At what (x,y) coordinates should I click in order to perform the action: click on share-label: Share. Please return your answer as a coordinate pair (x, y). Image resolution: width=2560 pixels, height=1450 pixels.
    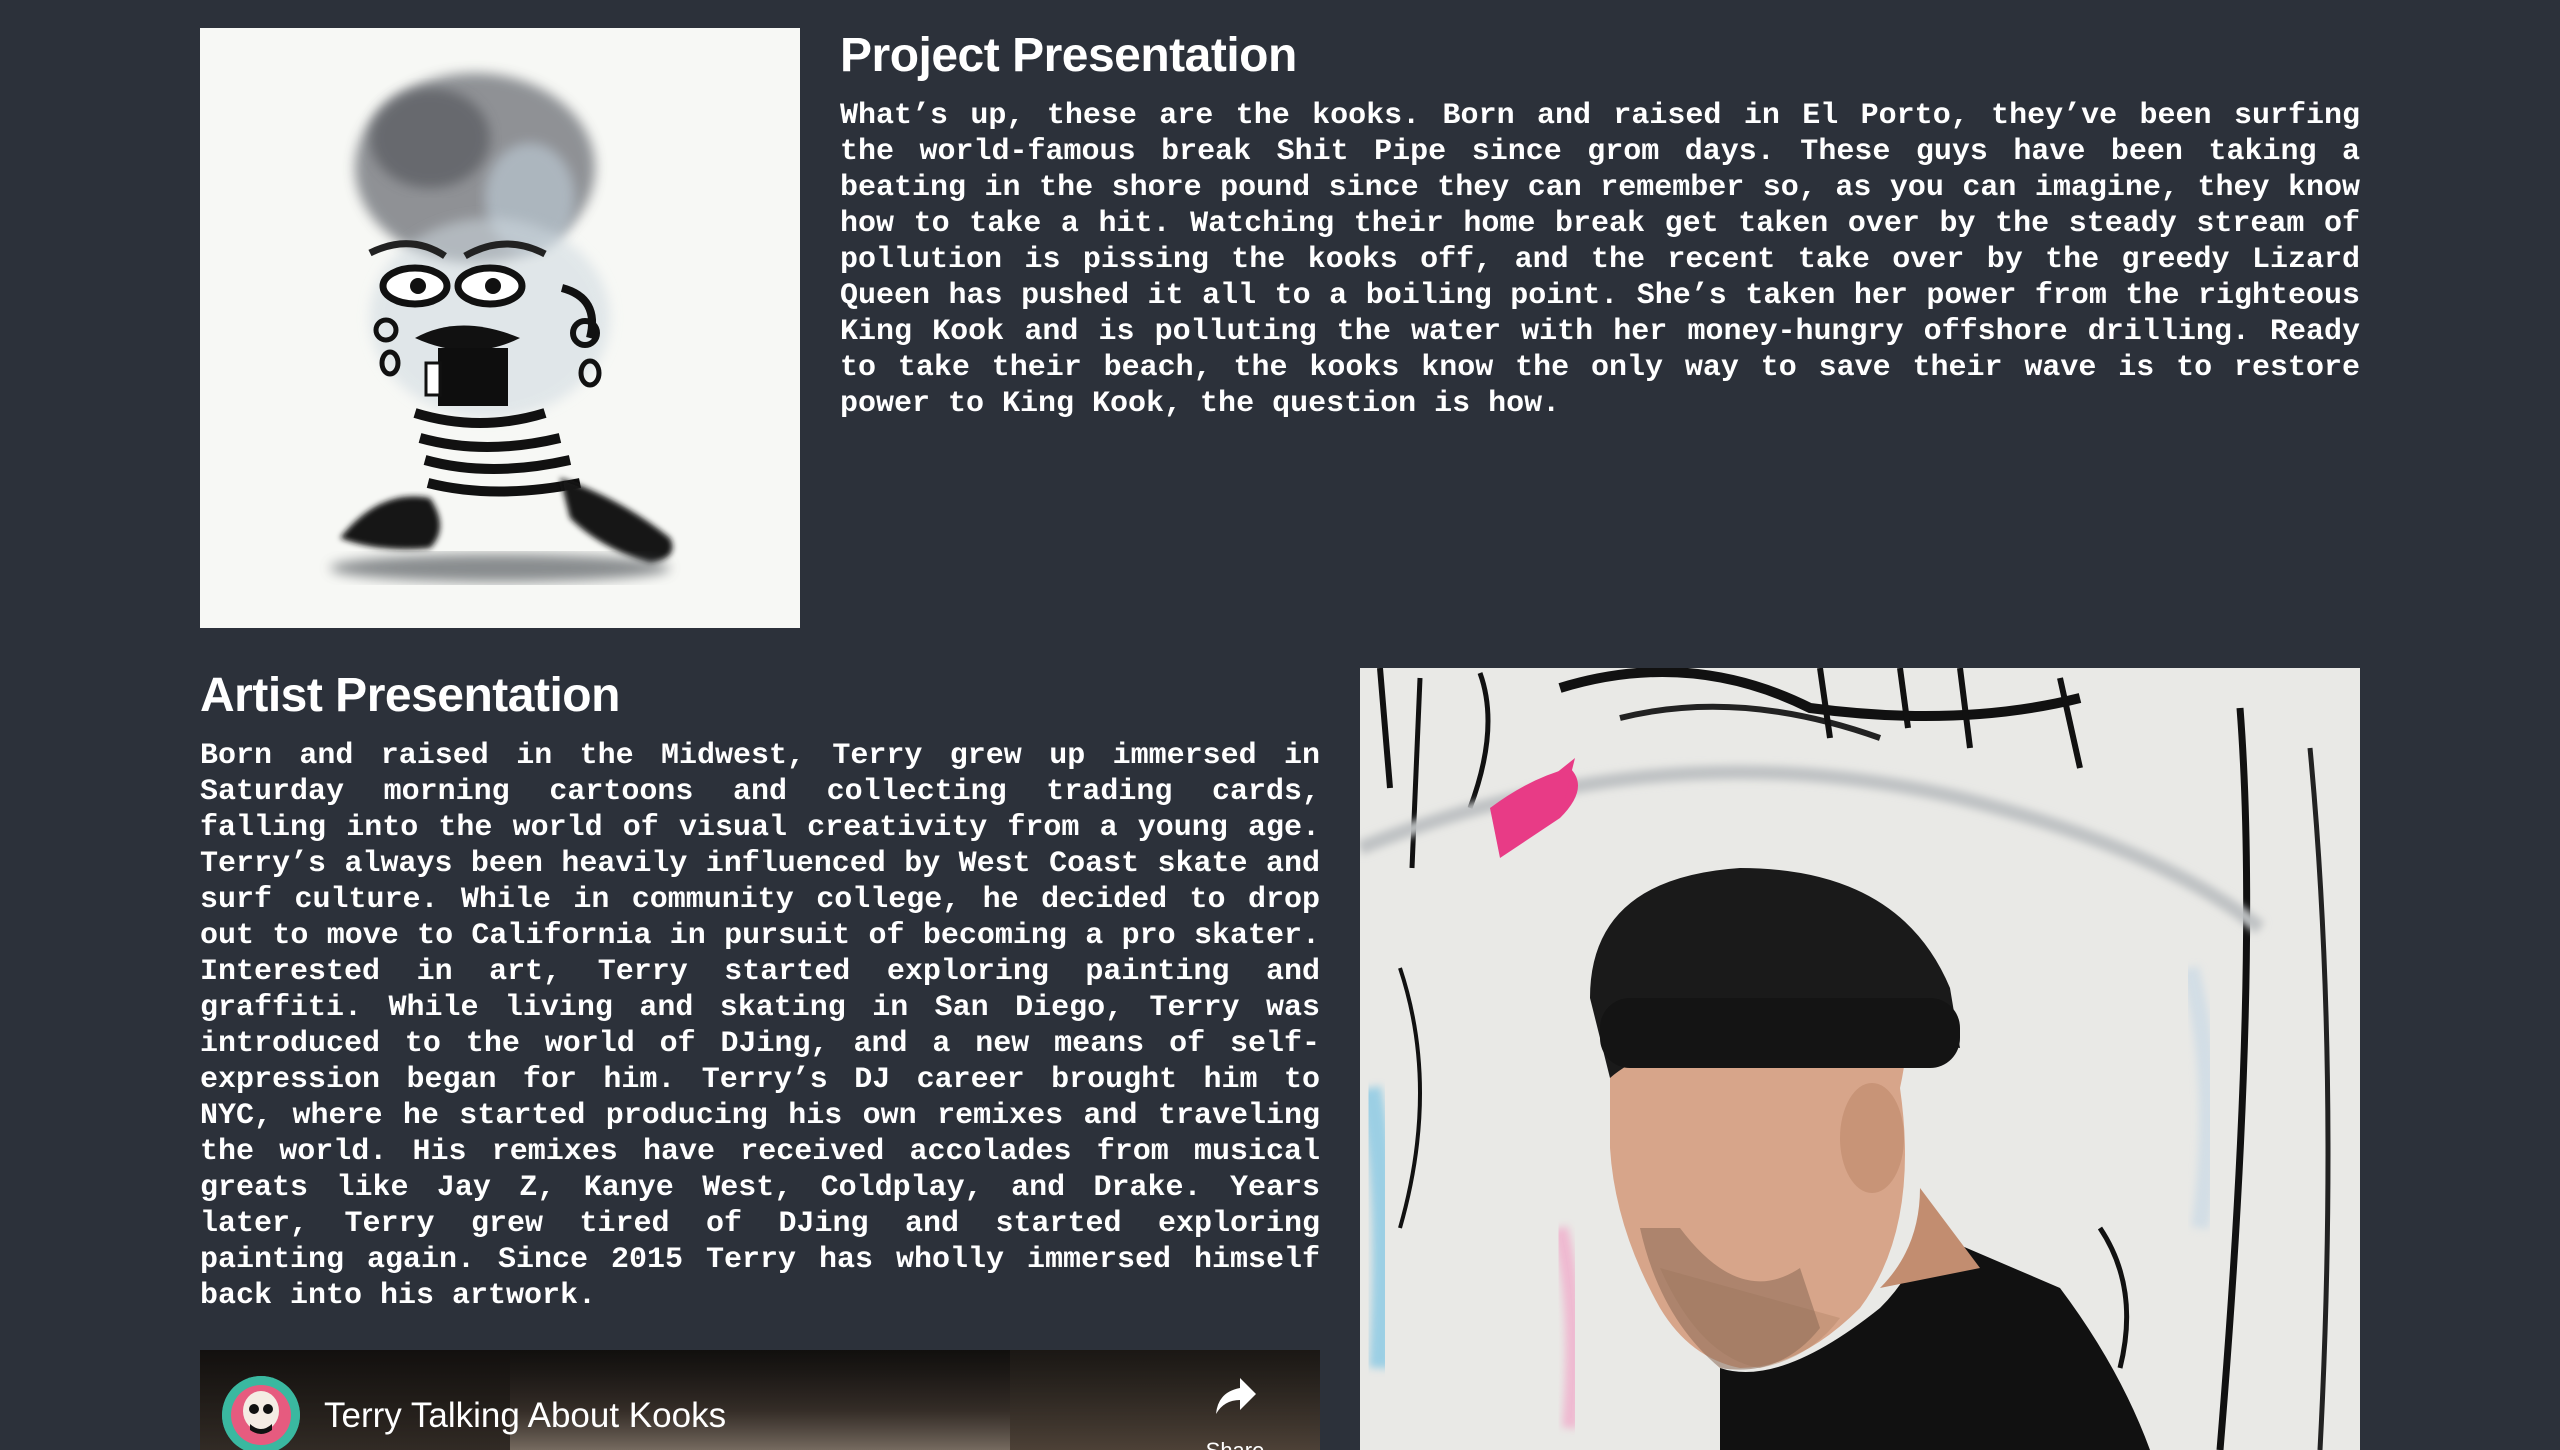
    Looking at the image, I should click on (1235, 1444).